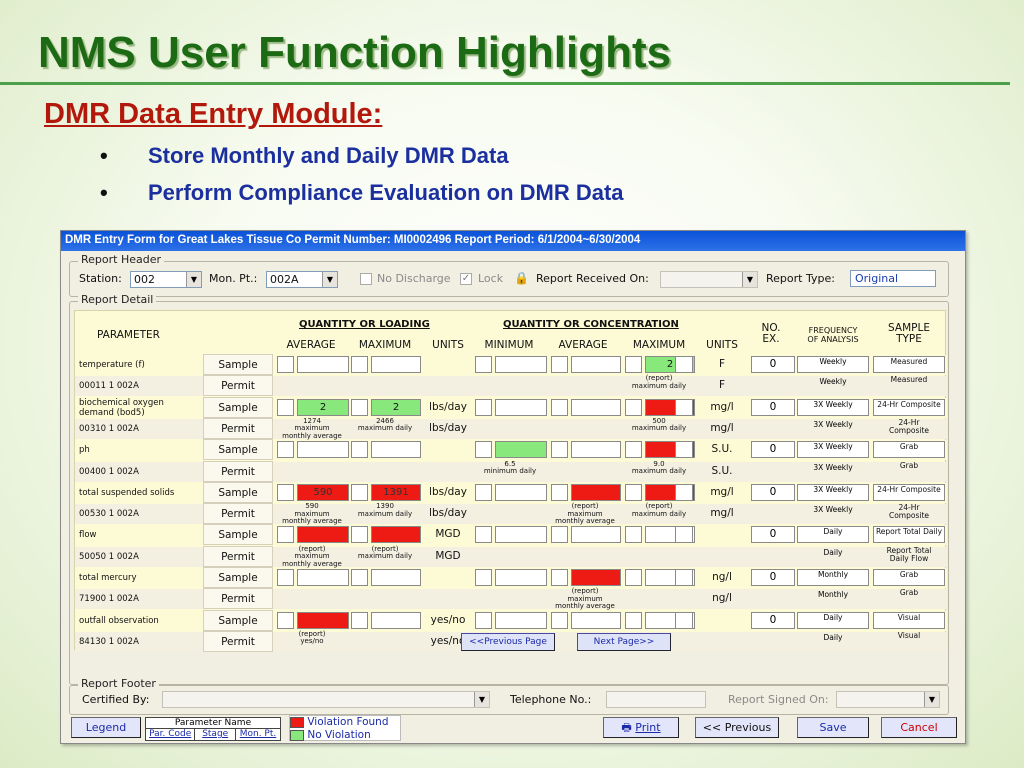  I want to click on previous-button: << Previous, so click(737, 727).